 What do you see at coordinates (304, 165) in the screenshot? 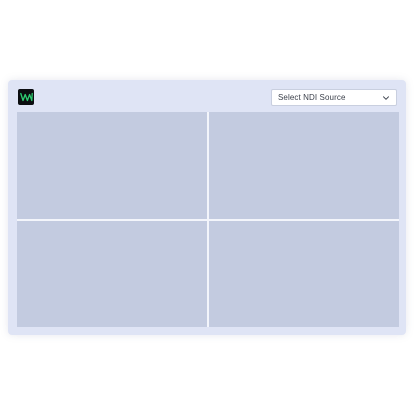
I see `video-tile-top-right` at bounding box center [304, 165].